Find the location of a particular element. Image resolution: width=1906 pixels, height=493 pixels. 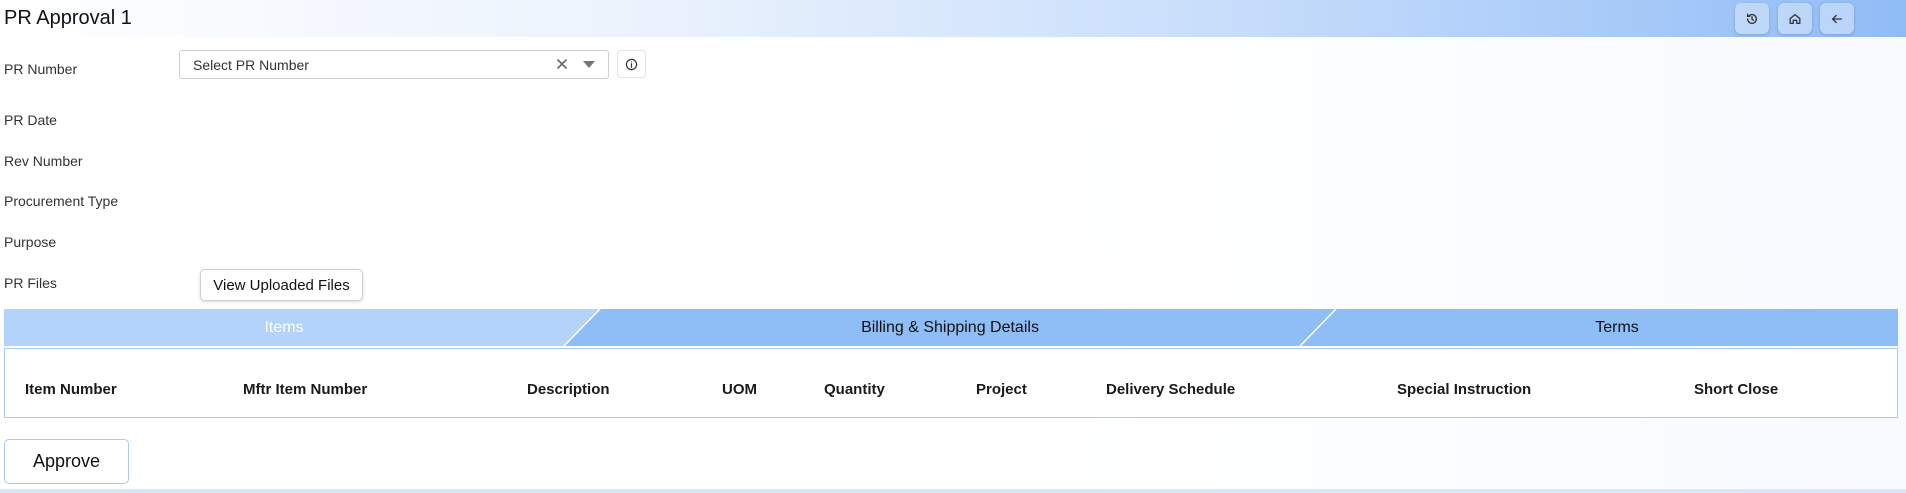

pr-number-info-button is located at coordinates (631, 64).